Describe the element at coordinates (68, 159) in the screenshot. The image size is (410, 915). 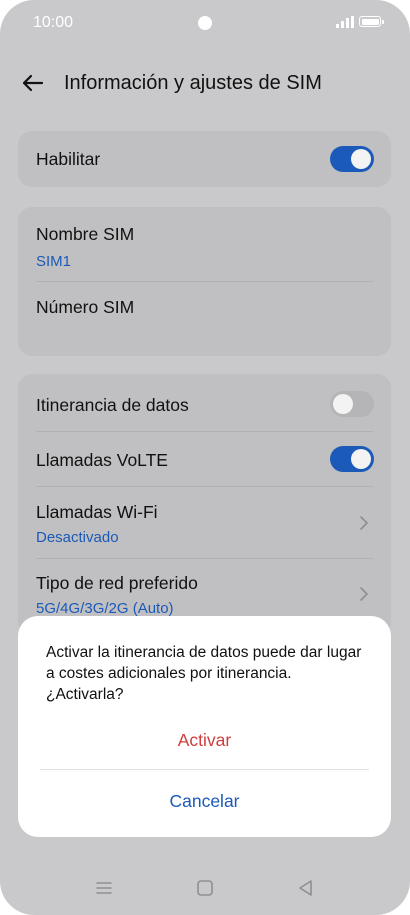
I see `enable-label: Habilitar` at that location.